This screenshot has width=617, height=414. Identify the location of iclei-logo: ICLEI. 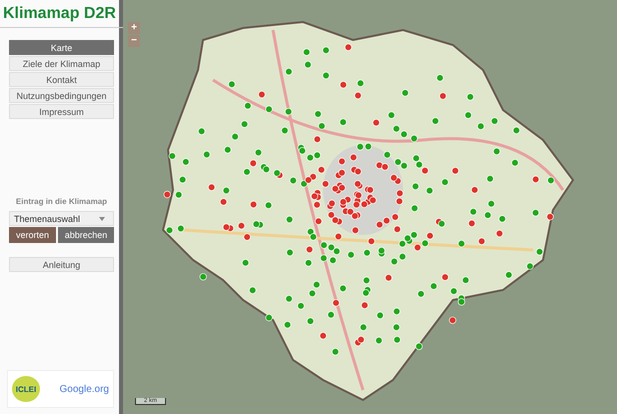
(26, 389).